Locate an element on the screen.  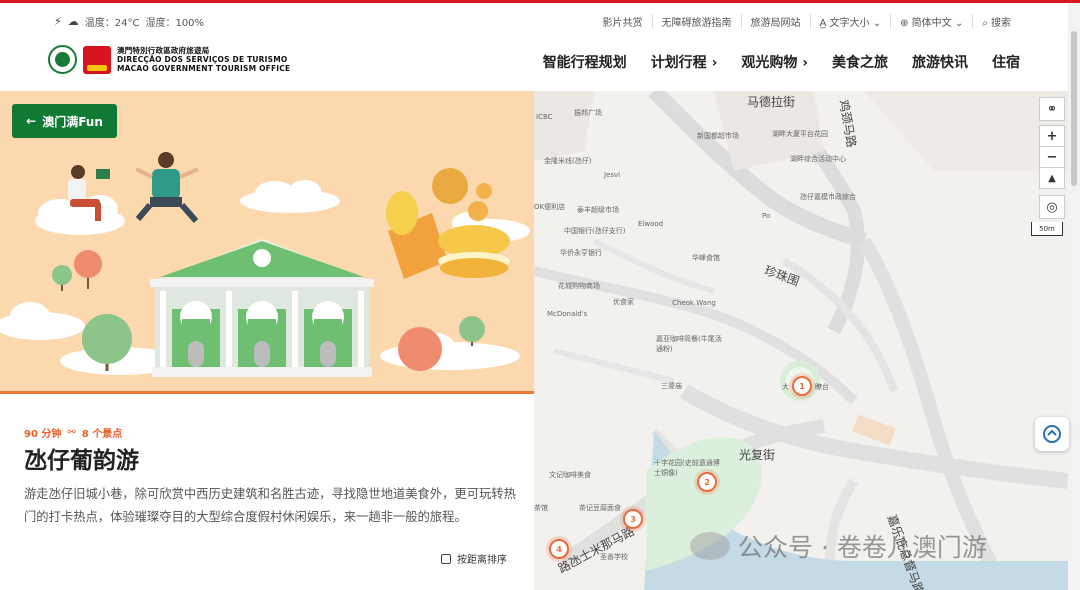
place-label: 湖畔综合活动中心 is located at coordinates (818, 159).